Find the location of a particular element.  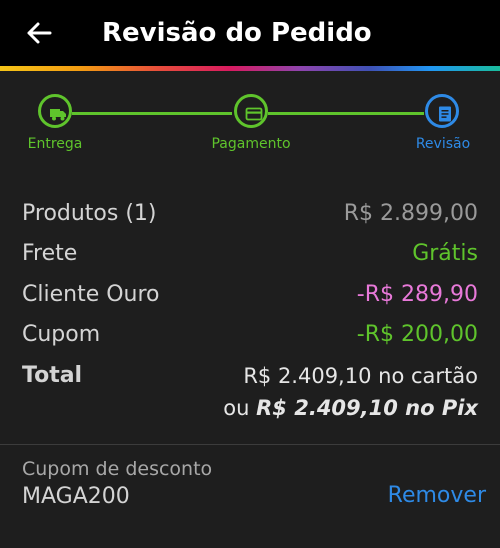

total-pix-prefix: ou is located at coordinates (236, 408).